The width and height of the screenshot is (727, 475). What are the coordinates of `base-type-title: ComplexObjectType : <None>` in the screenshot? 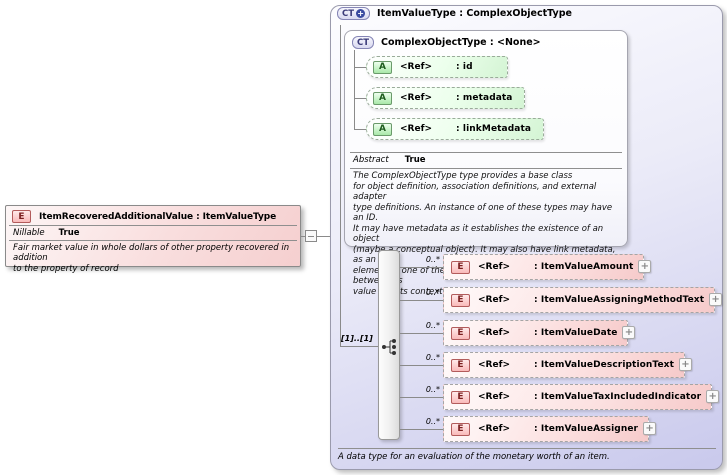 It's located at (461, 42).